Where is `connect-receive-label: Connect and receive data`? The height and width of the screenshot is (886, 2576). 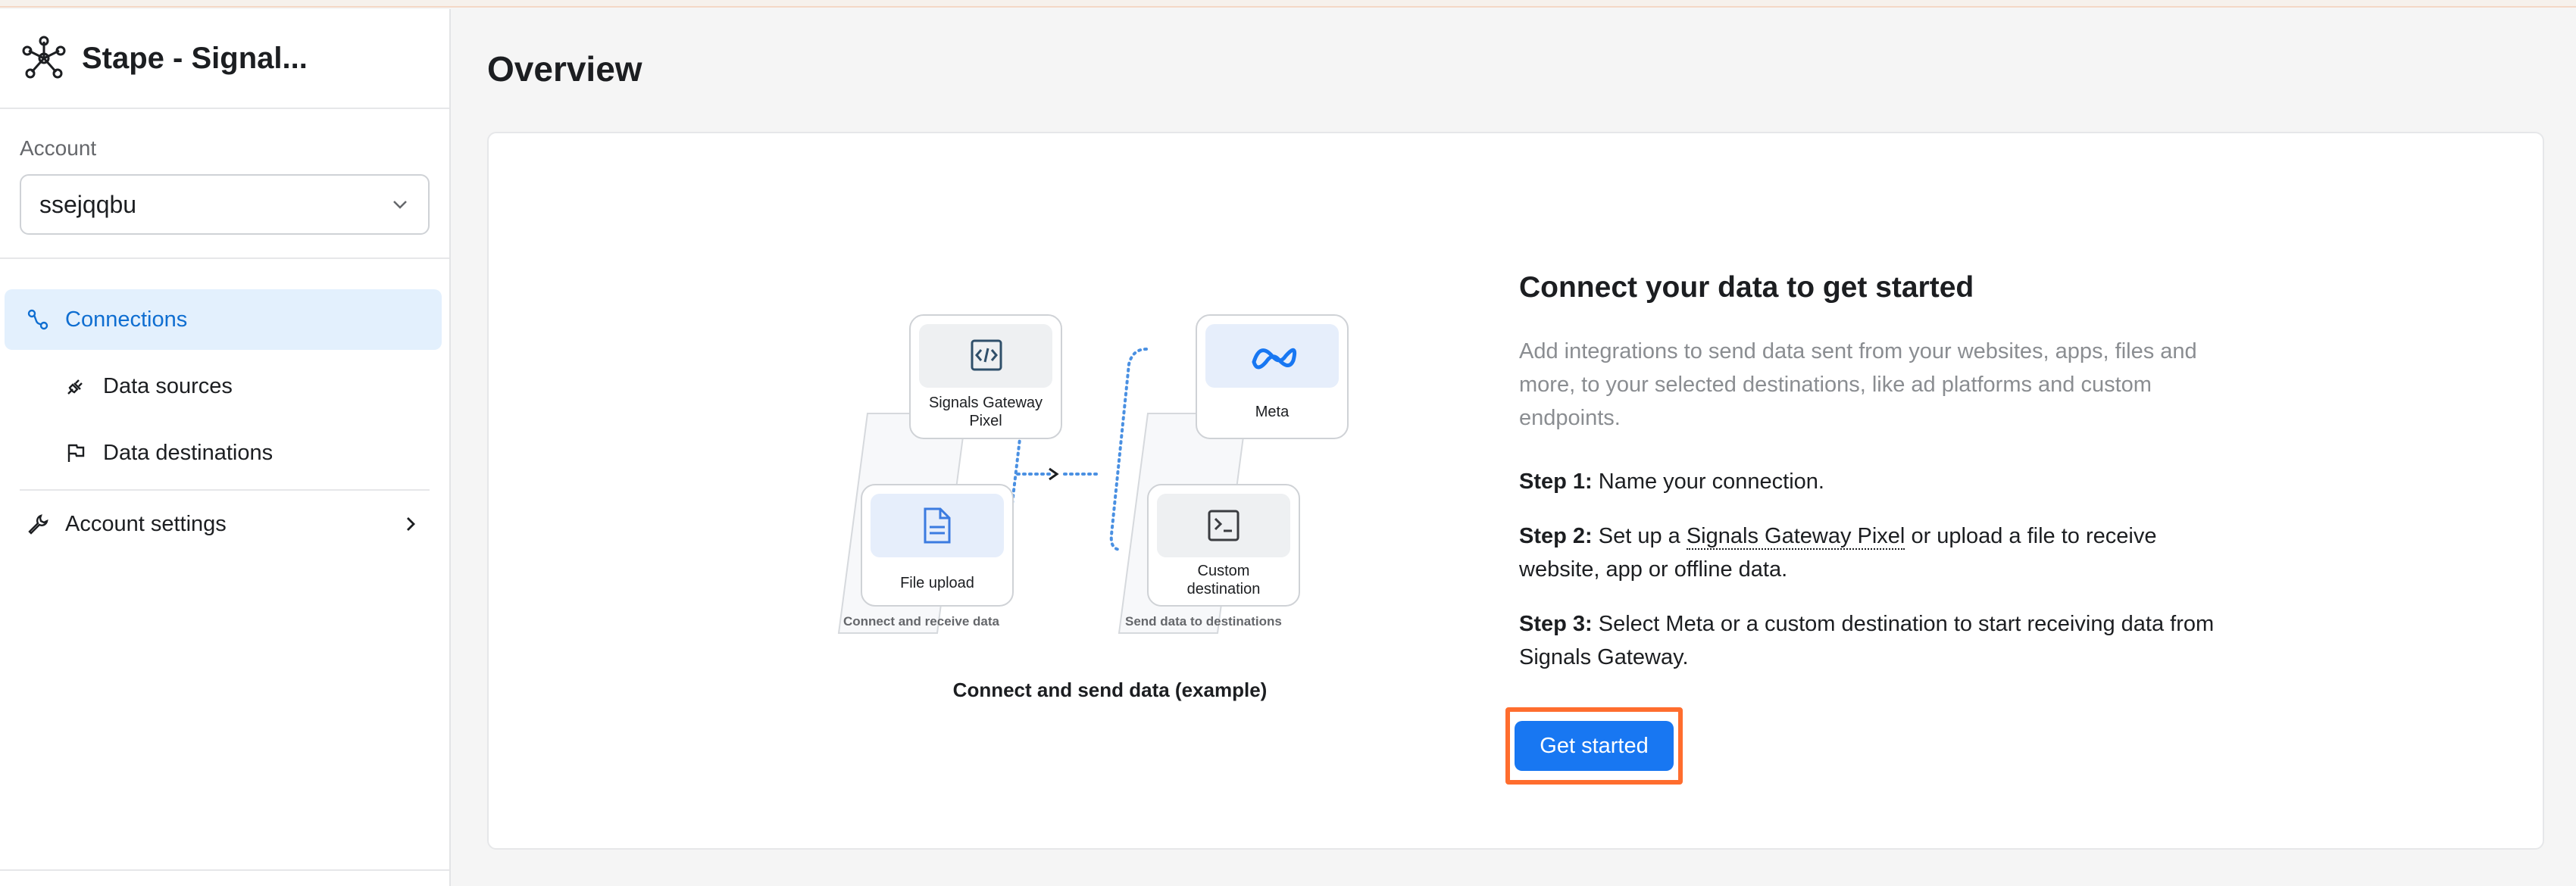
connect-receive-label: Connect and receive data is located at coordinates (921, 621).